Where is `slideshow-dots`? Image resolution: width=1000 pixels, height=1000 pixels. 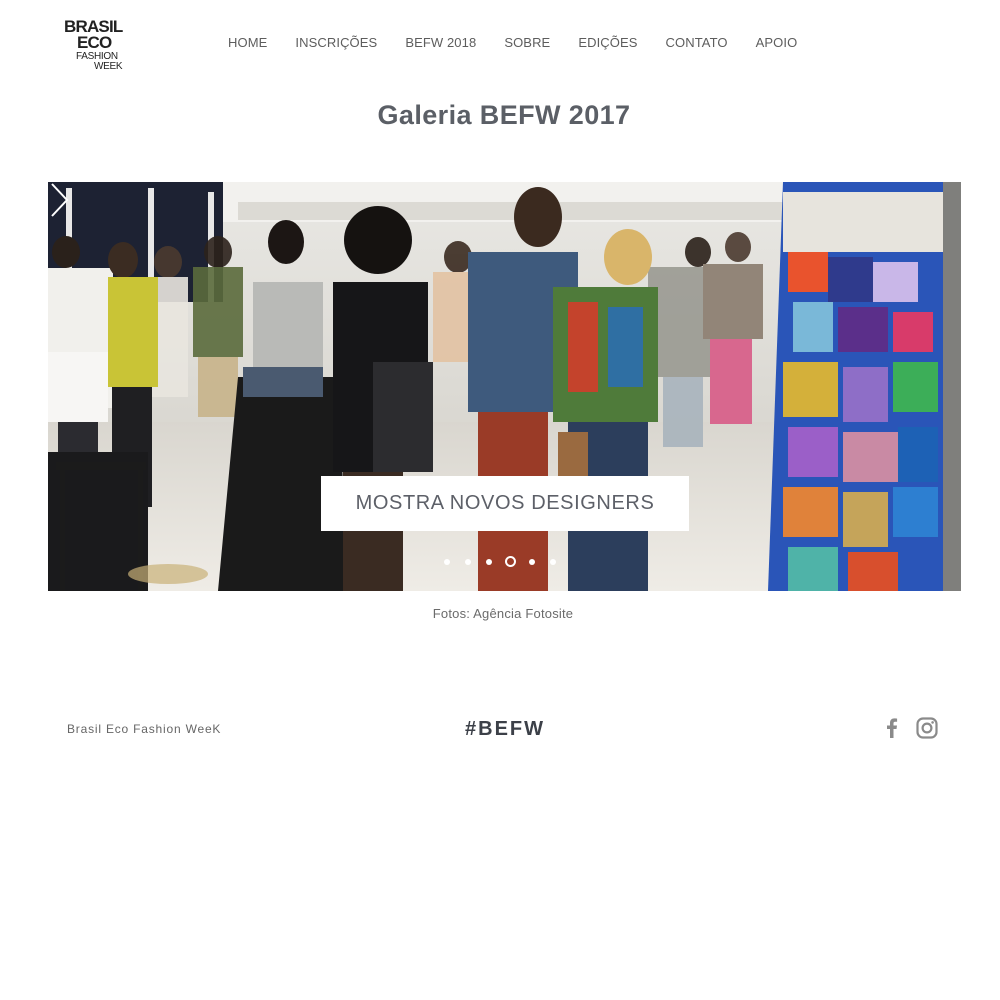
slideshow-dots is located at coordinates (507, 561).